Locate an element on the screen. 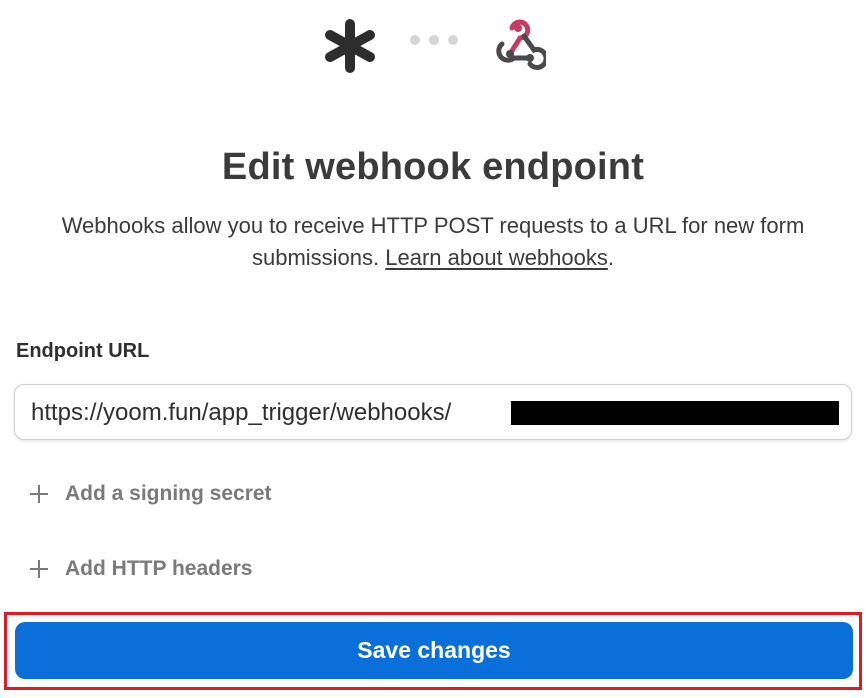 The width and height of the screenshot is (866, 698). add-signing-secret-label: Add a signing secret is located at coordinates (168, 493).